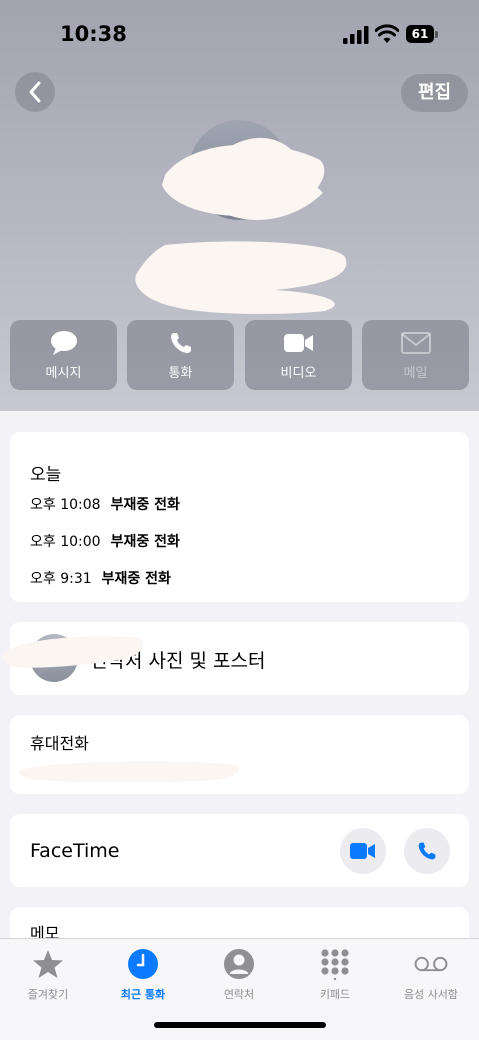 This screenshot has height=1040, width=479. I want to click on mail-label: 메일, so click(415, 373).